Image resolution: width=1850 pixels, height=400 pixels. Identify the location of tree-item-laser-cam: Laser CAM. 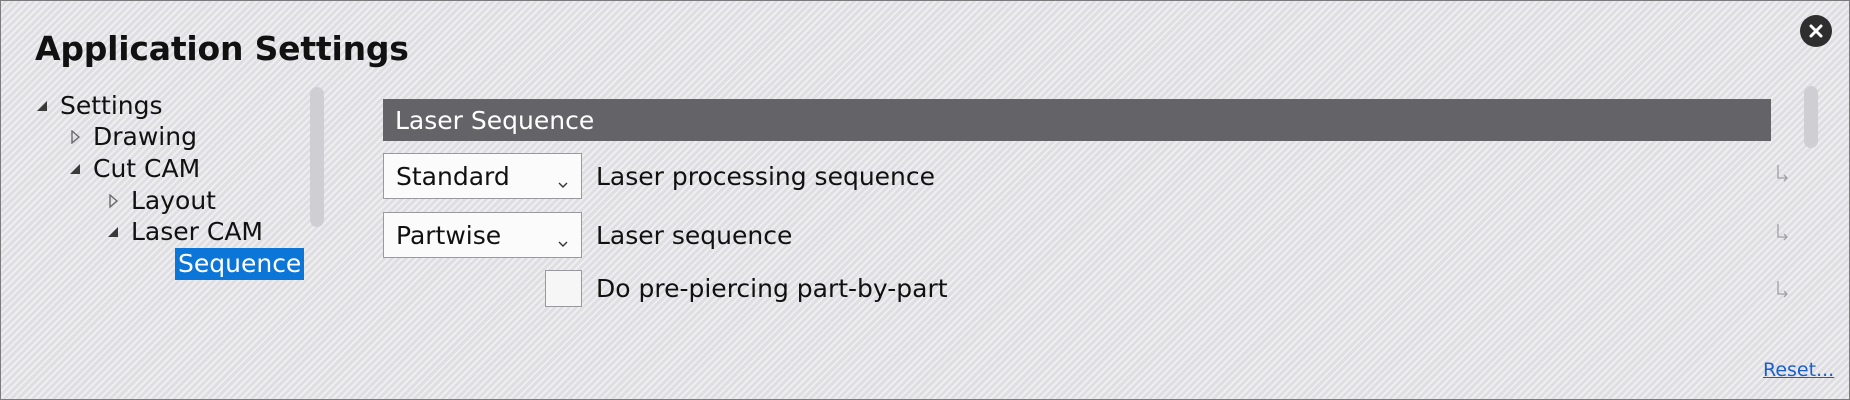
(184, 232).